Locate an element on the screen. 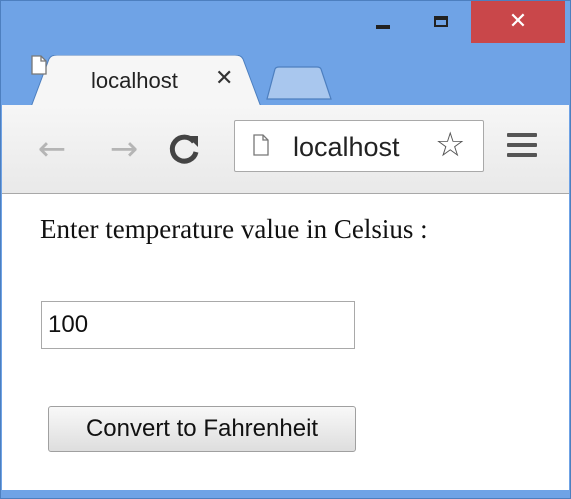 The width and height of the screenshot is (571, 499). tab-localhost: localhost ✕ is located at coordinates (146, 81).